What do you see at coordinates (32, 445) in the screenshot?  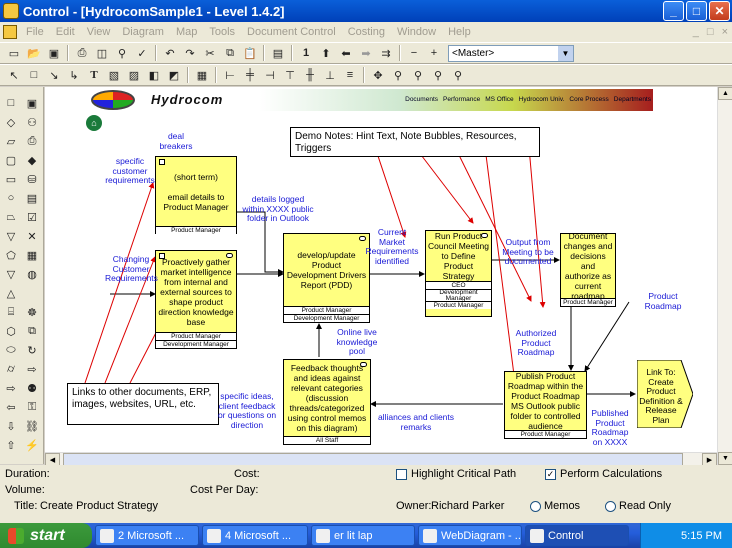 I see `trigger-icon: ⚡` at bounding box center [32, 445].